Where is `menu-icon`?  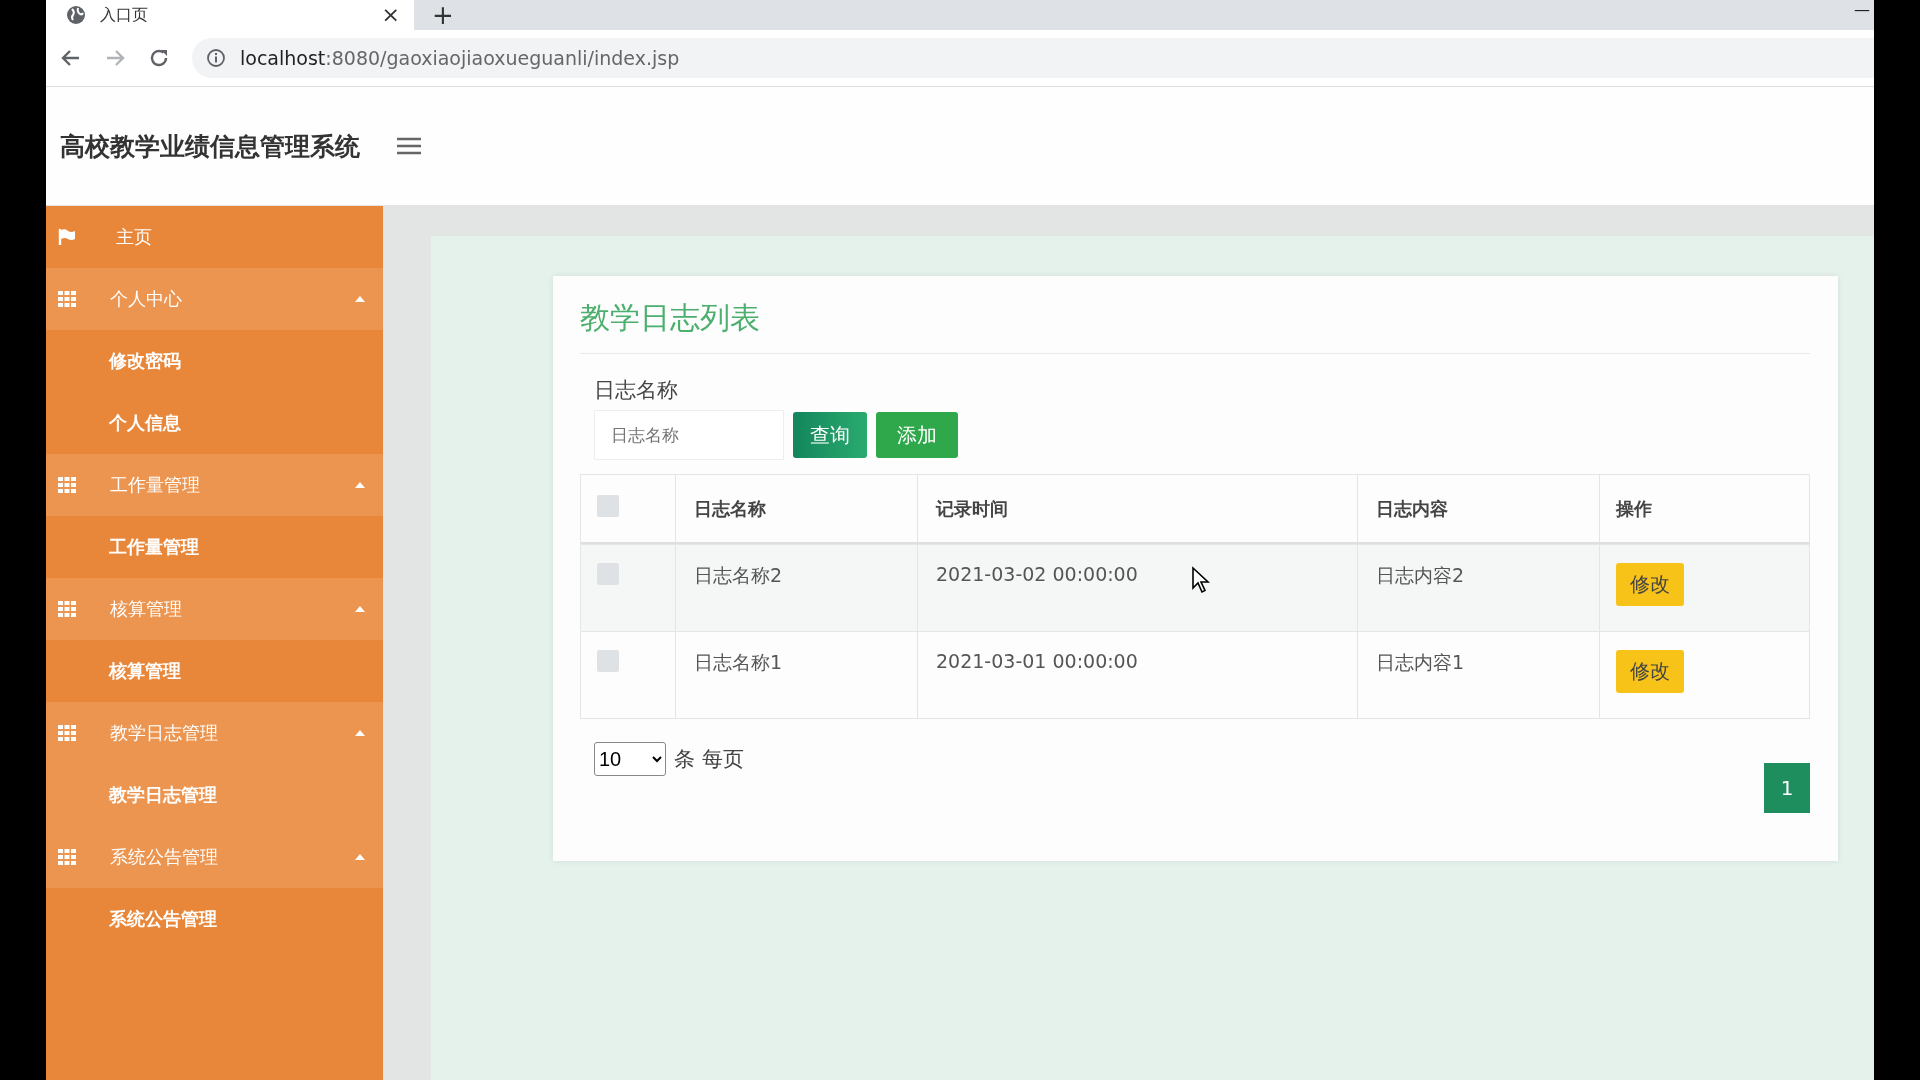 menu-icon is located at coordinates (409, 146).